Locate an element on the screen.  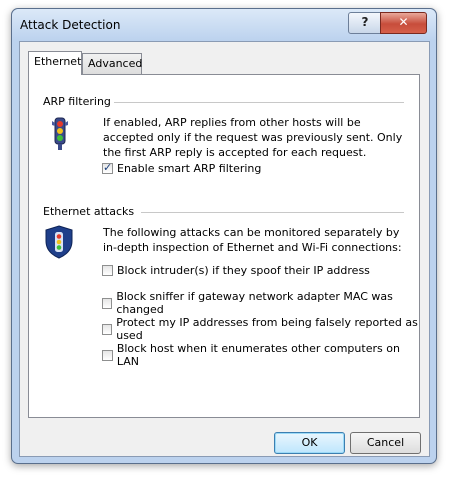
enable-smart-arp-label: Enable smart ARP filtering is located at coordinates (189, 168).